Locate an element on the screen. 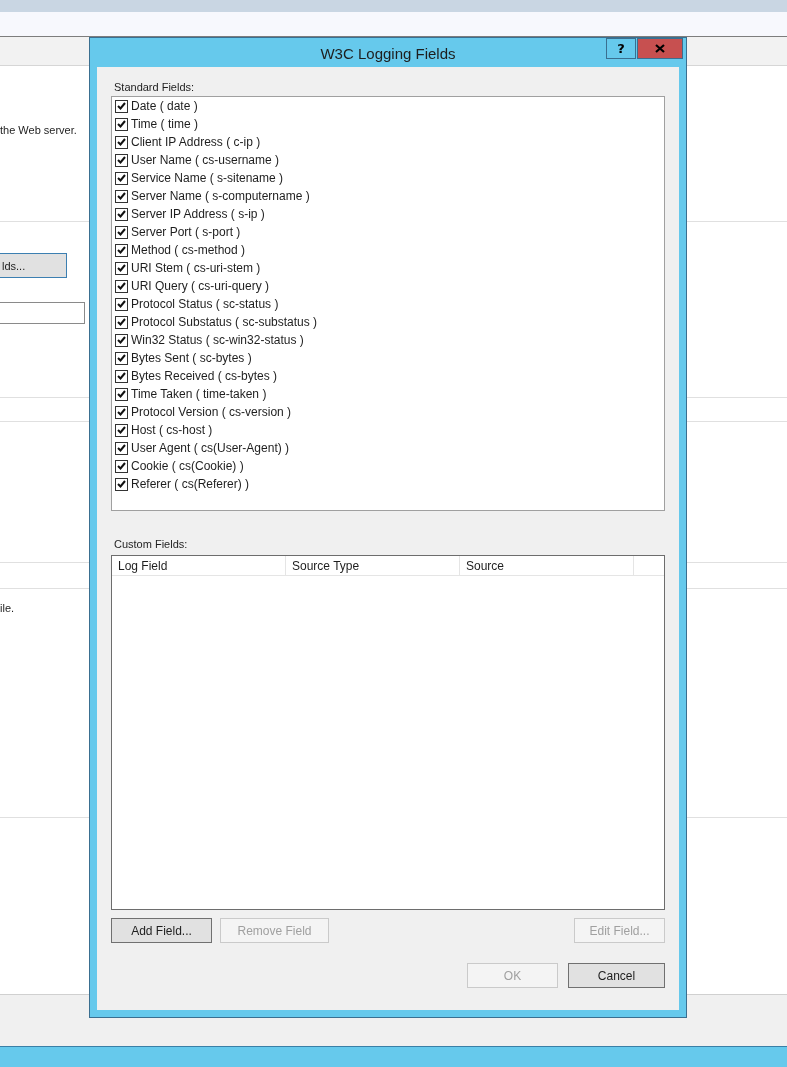  dialog-title: W3C Logging Fields is located at coordinates (388, 53).